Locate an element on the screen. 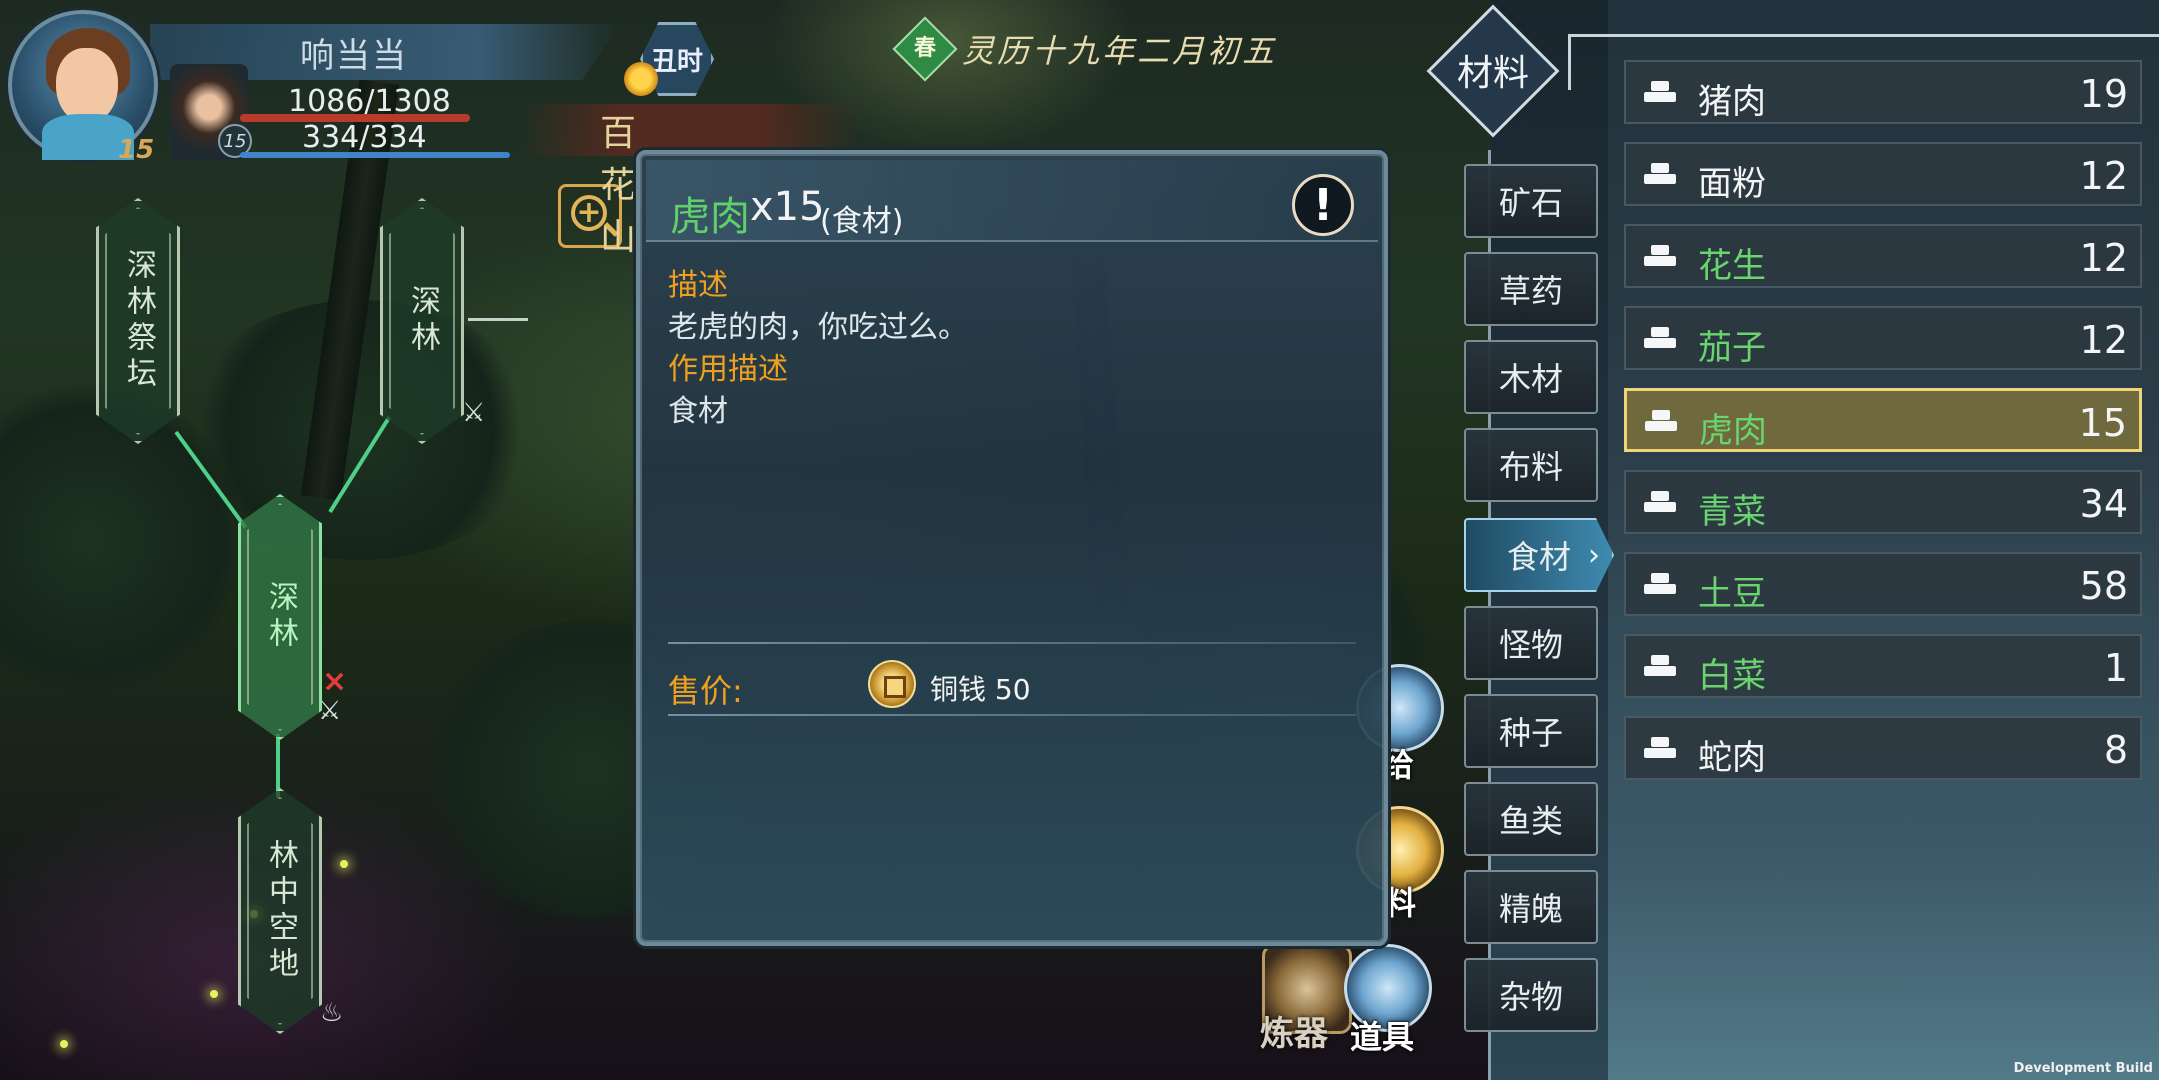  tab-wood: 木材 is located at coordinates (1531, 377).